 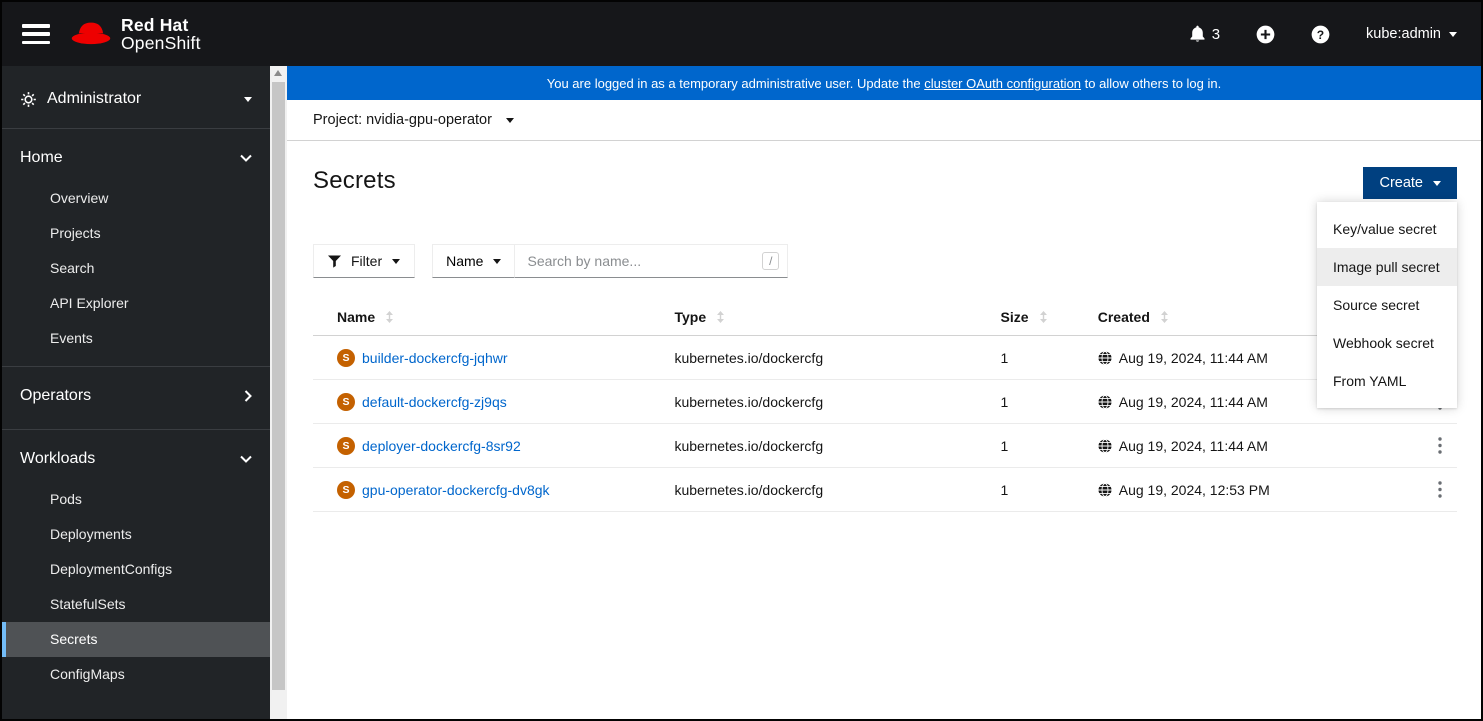 I want to click on scrollbar-up-arrow-icon, so click(x=278, y=73).